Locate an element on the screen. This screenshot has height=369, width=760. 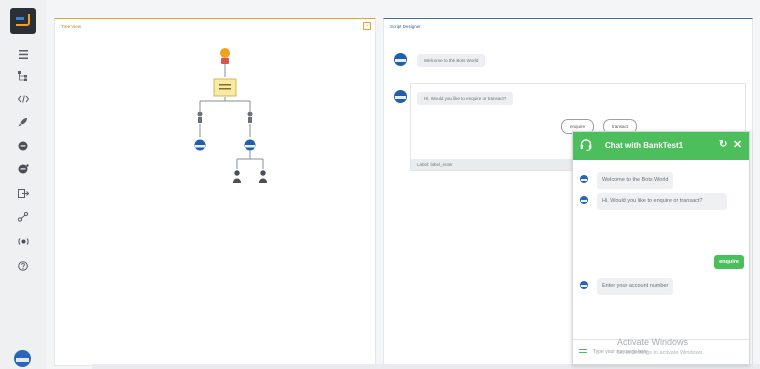
close-icon: ✕ is located at coordinates (737, 144).